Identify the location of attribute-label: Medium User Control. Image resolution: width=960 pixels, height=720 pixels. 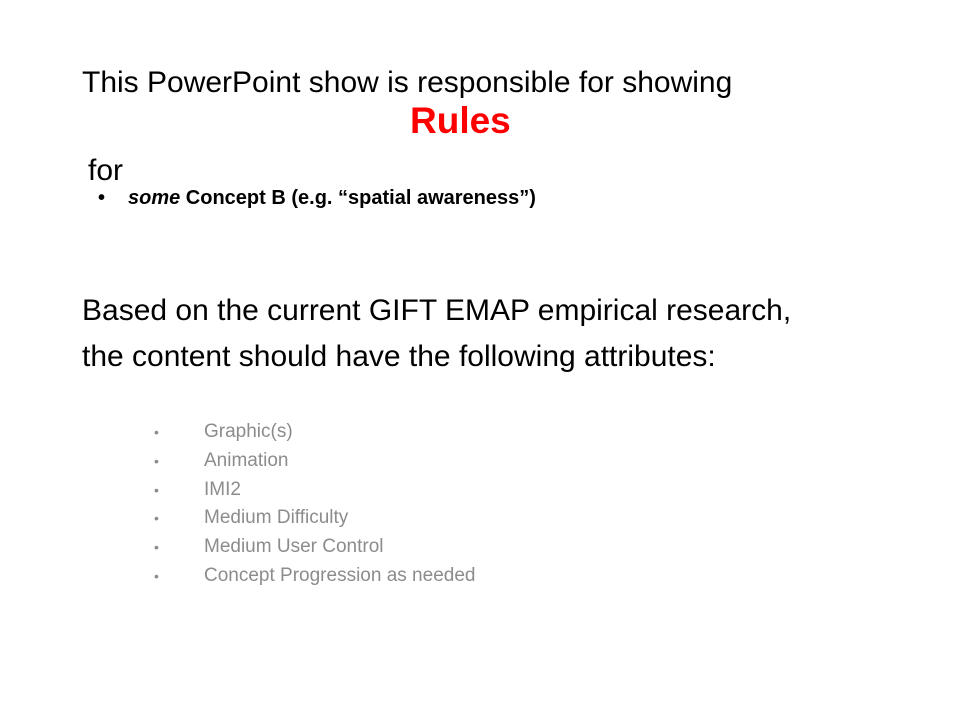
(294, 547).